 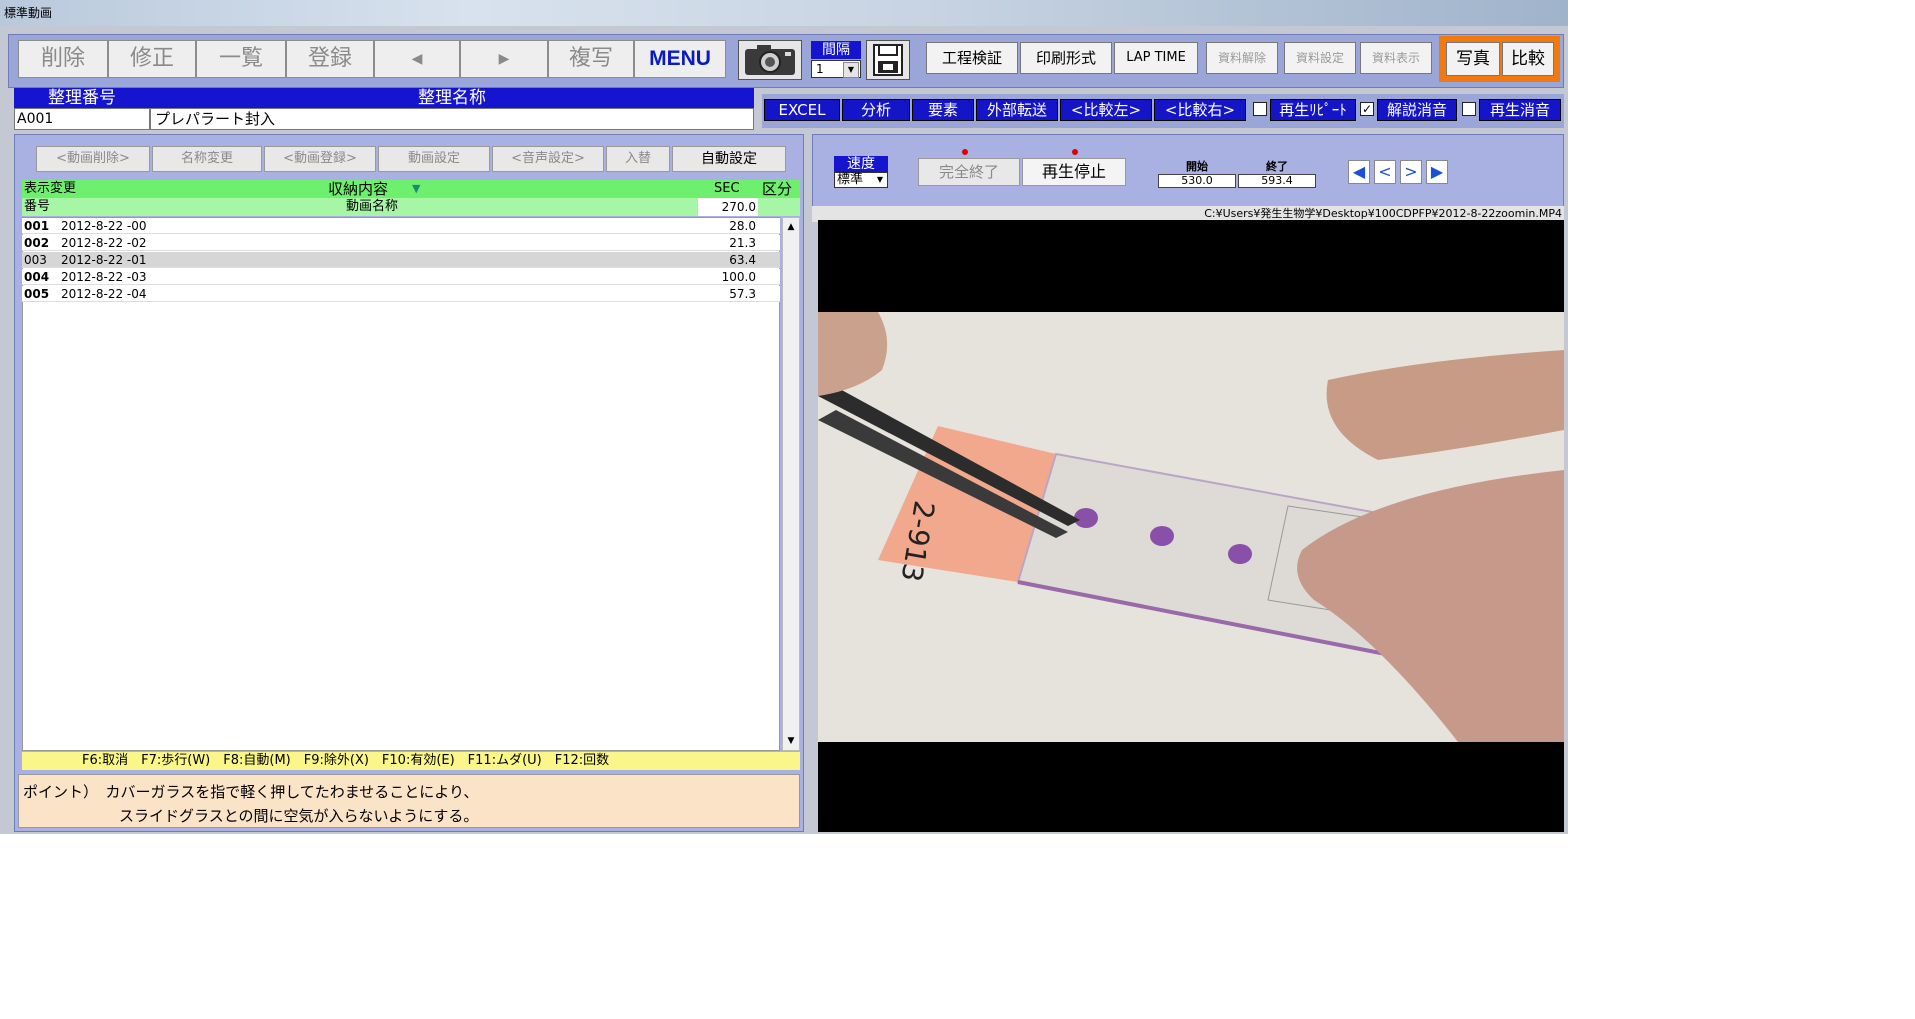 I want to click on table-row: 002 2012-8-22 -02 21.3, so click(x=401, y=243).